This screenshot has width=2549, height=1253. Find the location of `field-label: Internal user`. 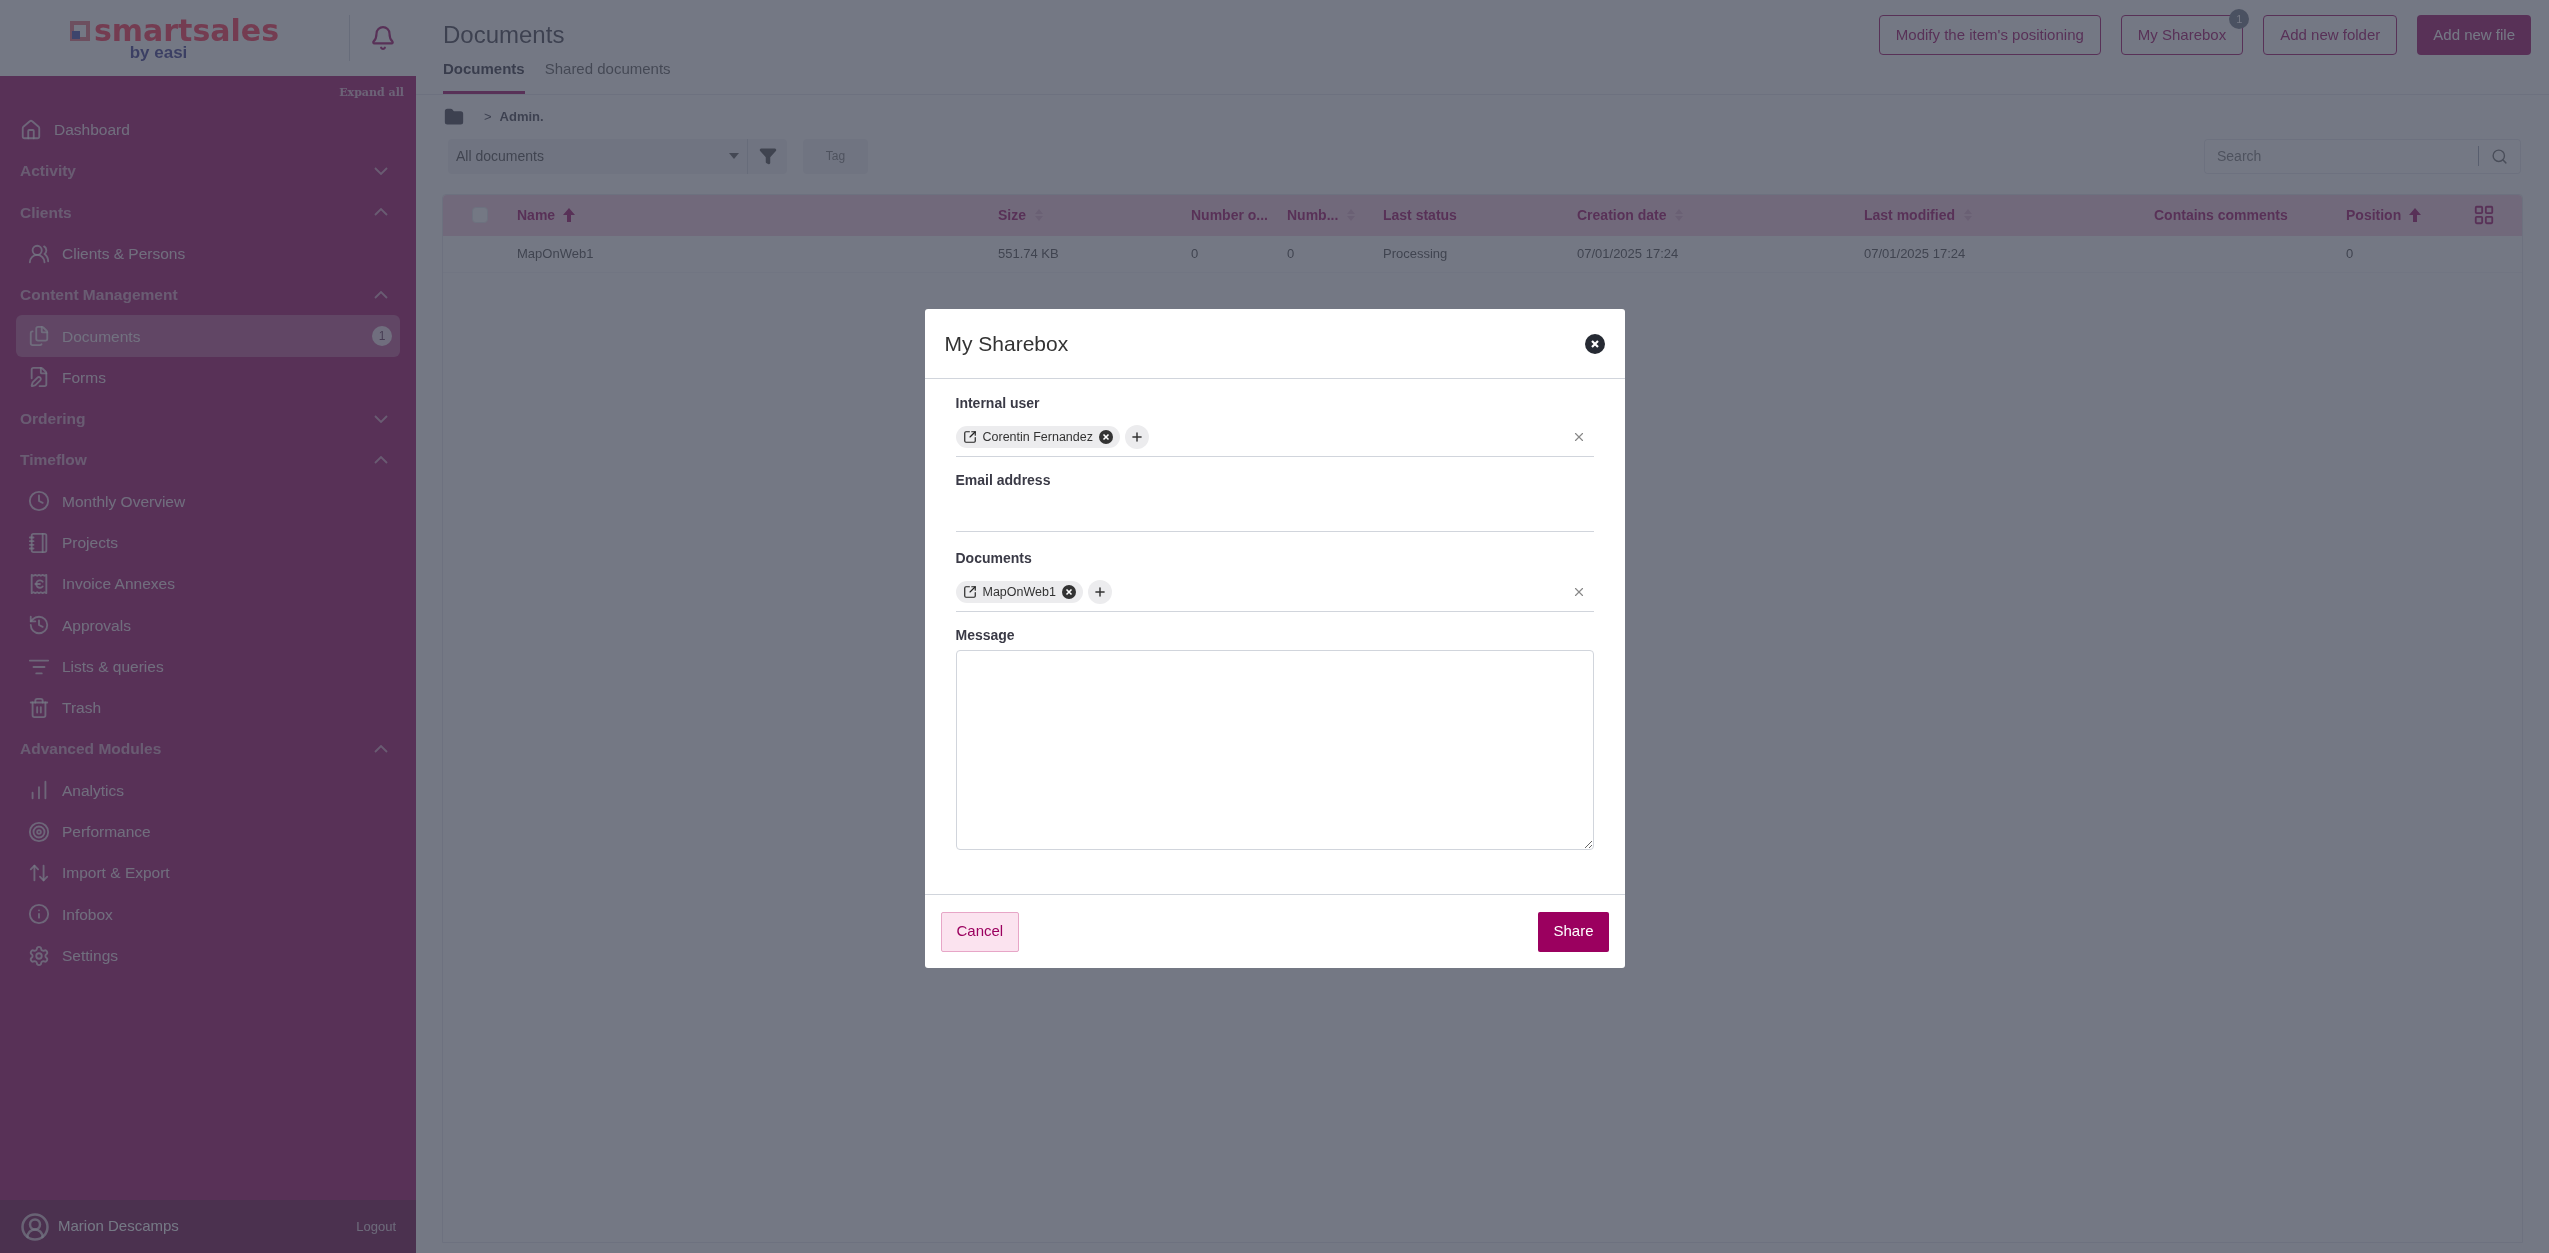

field-label: Internal user is located at coordinates (998, 403).